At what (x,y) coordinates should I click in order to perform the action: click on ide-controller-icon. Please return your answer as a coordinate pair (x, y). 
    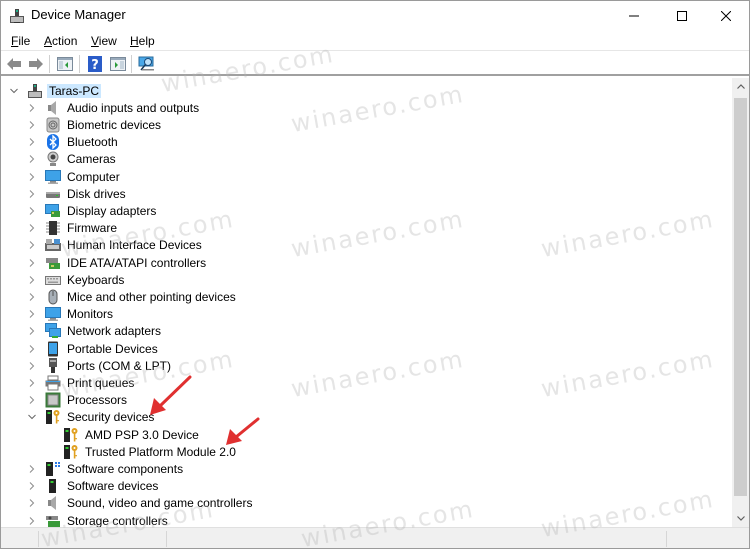
    Looking at the image, I should click on (53, 263).